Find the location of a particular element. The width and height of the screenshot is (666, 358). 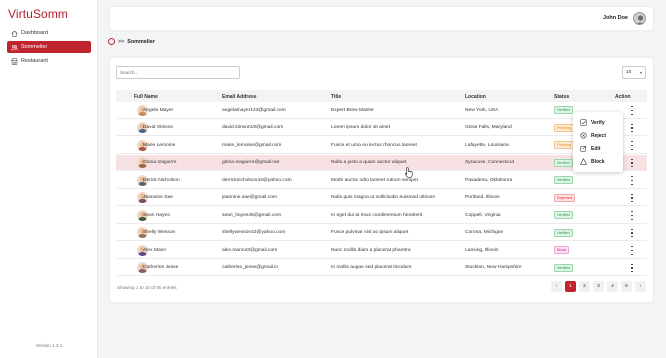

cell-email: alex.mann43@gmail.com is located at coordinates (250, 250).